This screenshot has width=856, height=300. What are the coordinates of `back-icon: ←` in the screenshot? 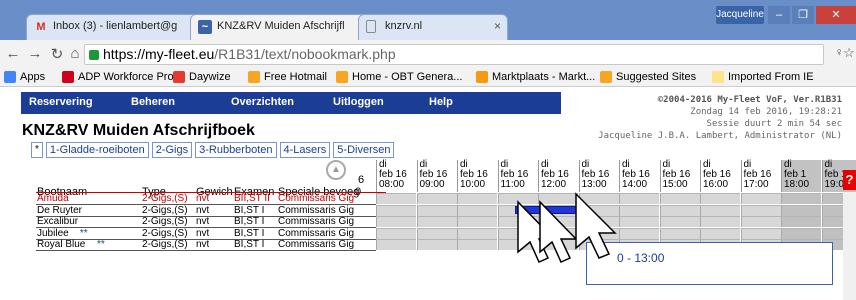 It's located at (13, 53).